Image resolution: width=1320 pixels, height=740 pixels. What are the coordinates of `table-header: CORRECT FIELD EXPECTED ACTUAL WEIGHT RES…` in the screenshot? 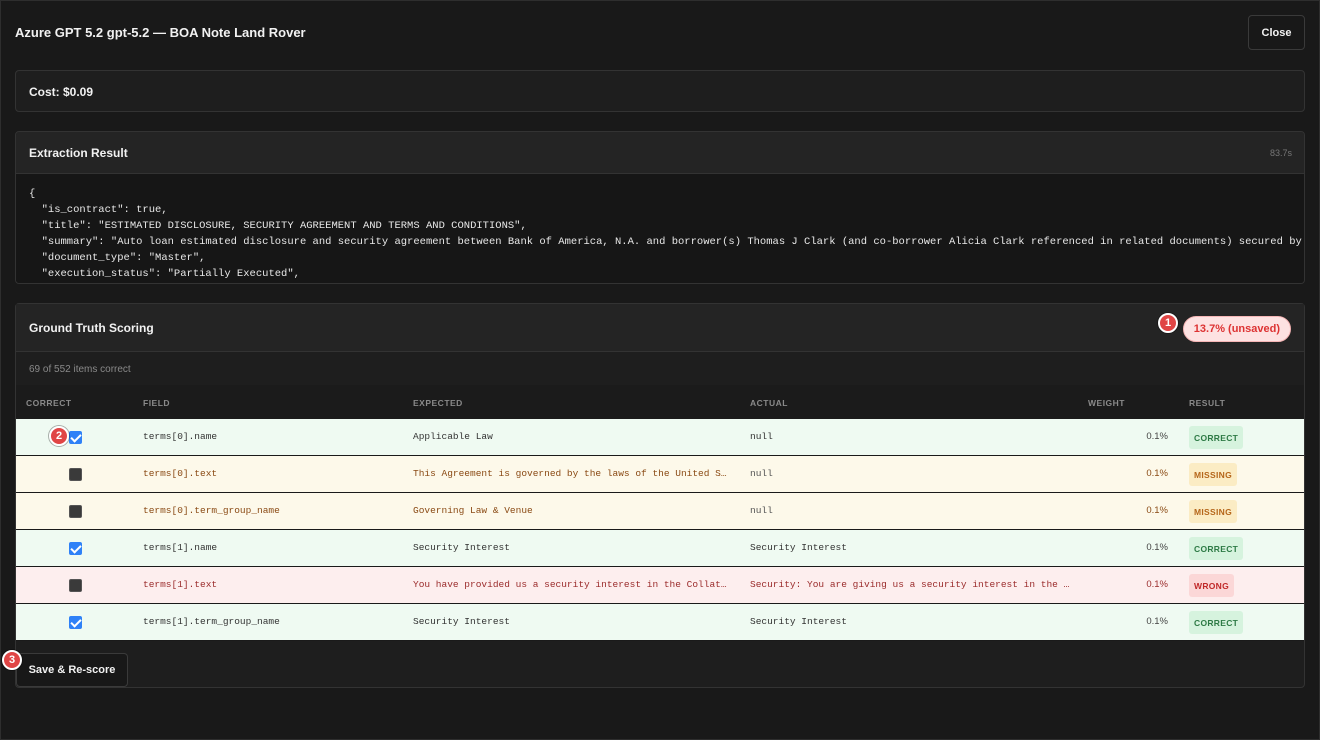 It's located at (660, 402).